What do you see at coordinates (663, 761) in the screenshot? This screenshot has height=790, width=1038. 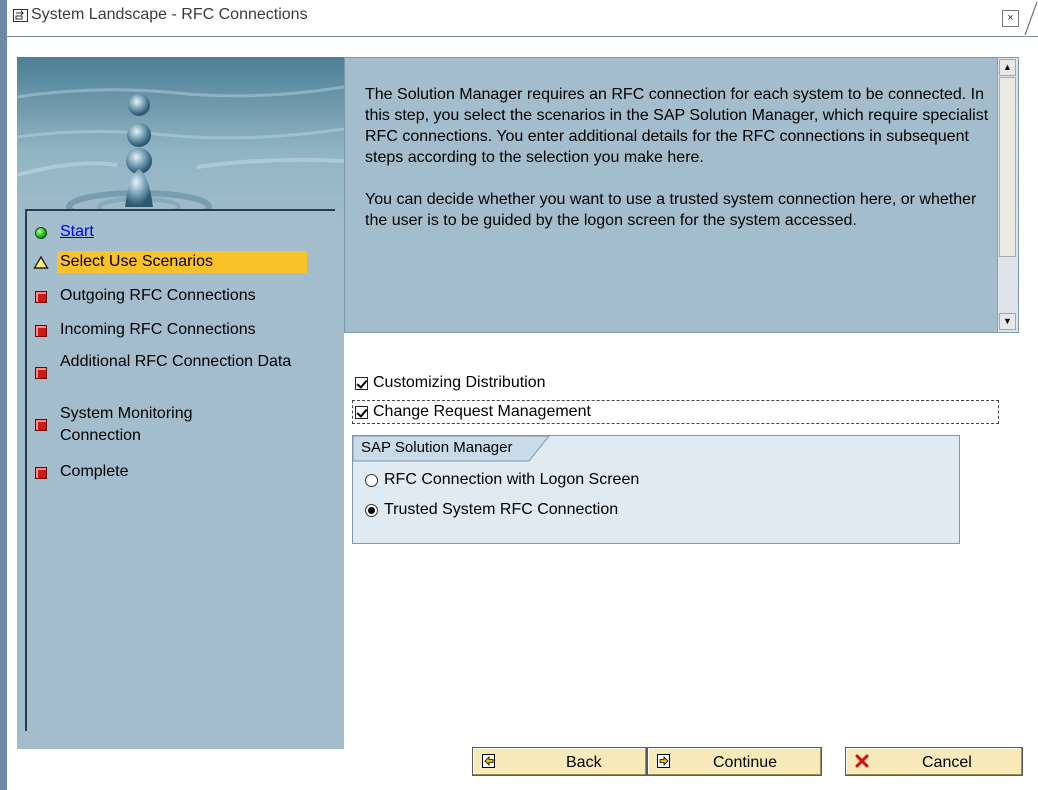 I see `continue-icon` at bounding box center [663, 761].